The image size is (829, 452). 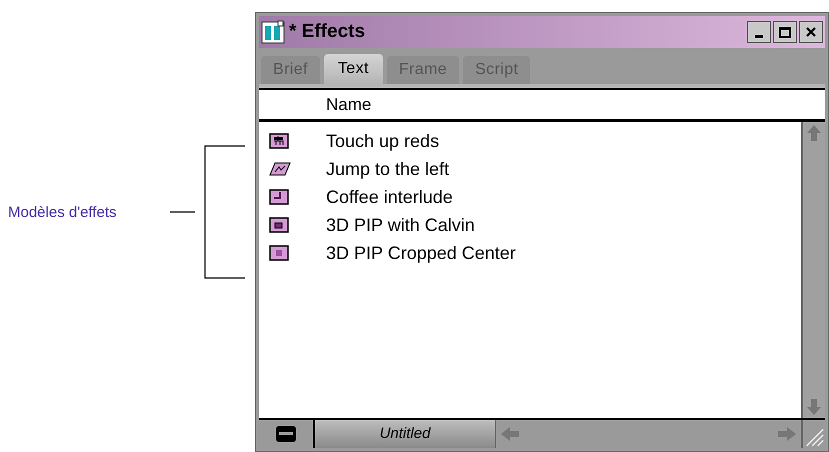 What do you see at coordinates (273, 32) in the screenshot?
I see `app-icon` at bounding box center [273, 32].